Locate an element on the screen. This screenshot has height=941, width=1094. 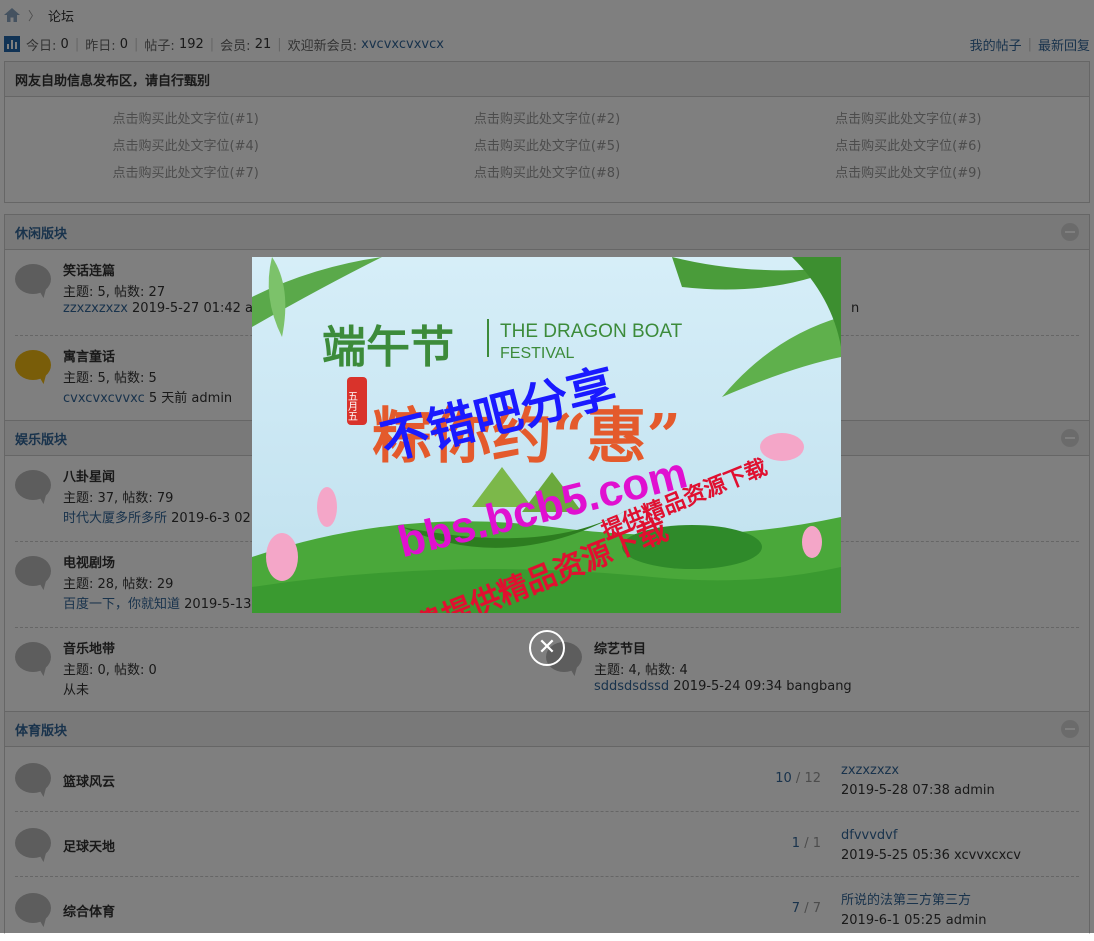
close-icon: ✕ is located at coordinates (547, 648).